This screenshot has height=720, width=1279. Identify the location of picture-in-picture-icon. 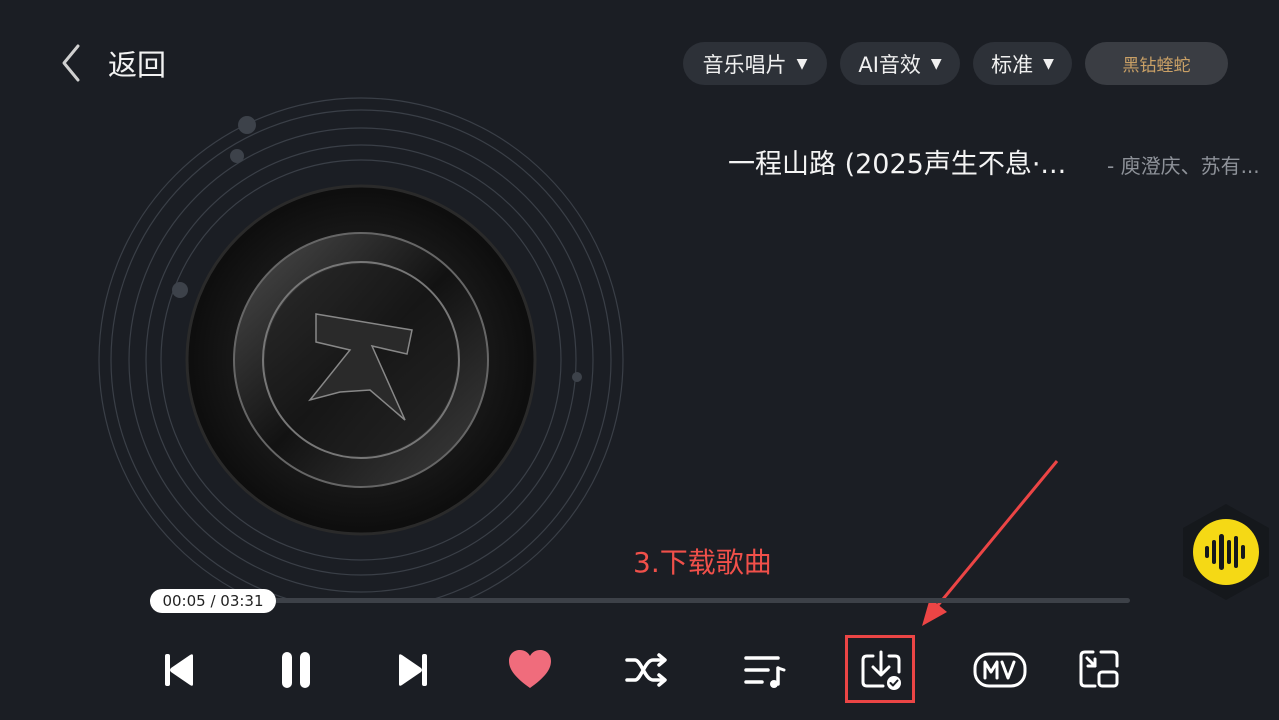
(1099, 669).